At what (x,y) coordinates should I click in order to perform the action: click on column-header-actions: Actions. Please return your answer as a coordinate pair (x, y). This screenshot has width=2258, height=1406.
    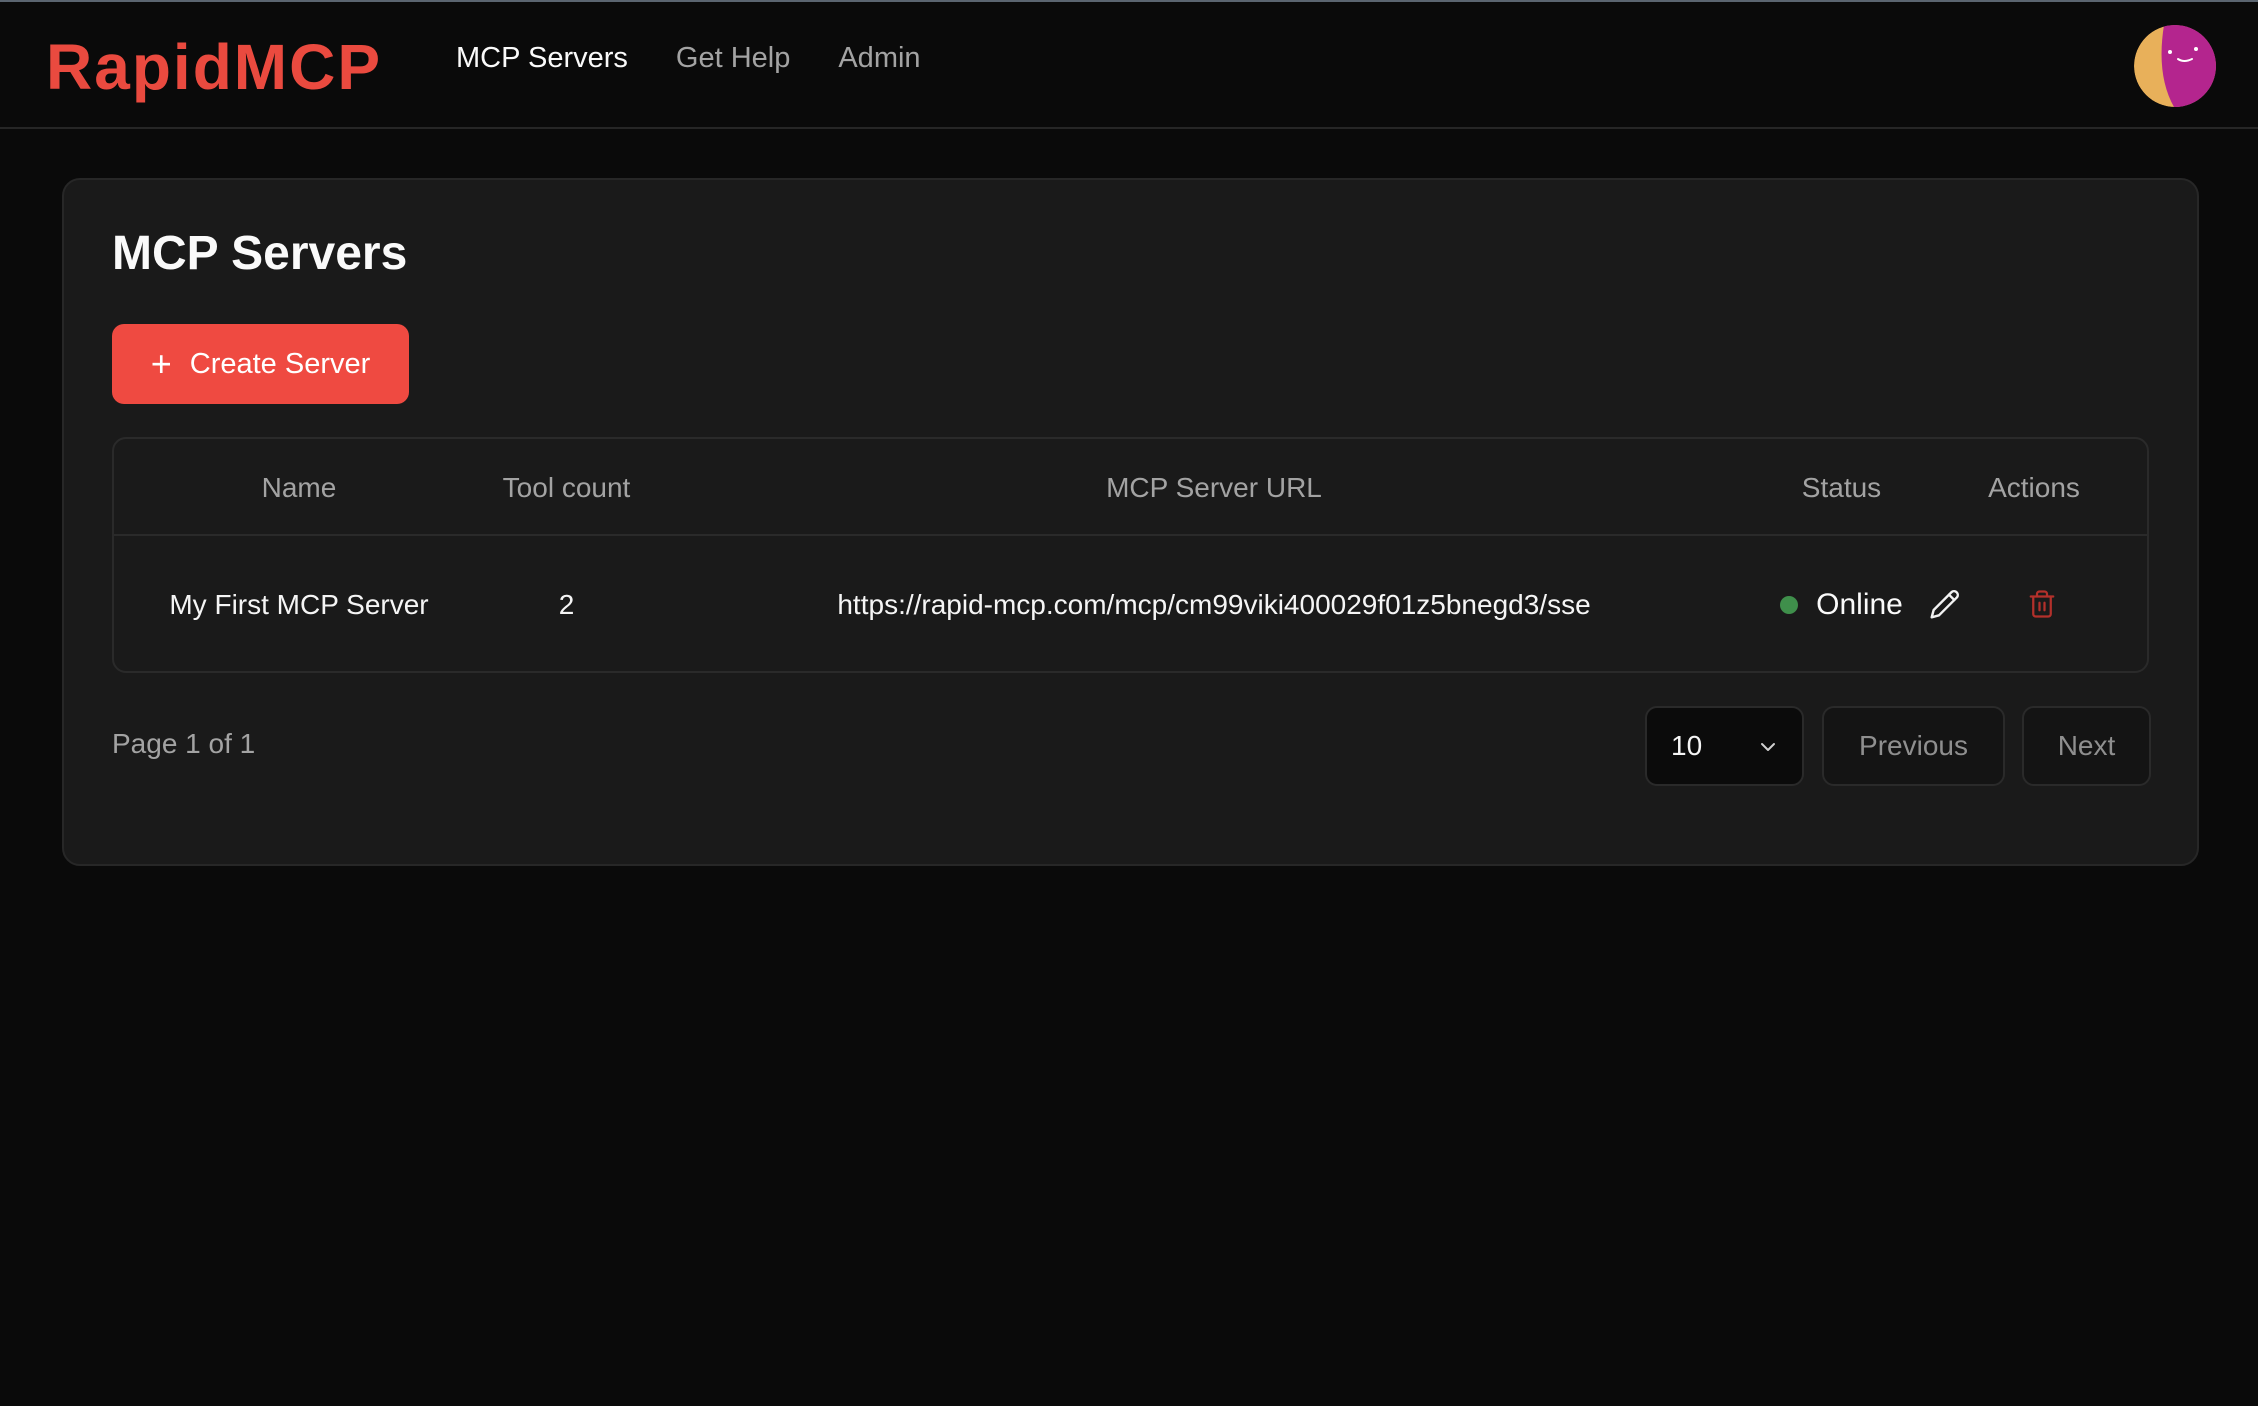
    Looking at the image, I should click on (2034, 487).